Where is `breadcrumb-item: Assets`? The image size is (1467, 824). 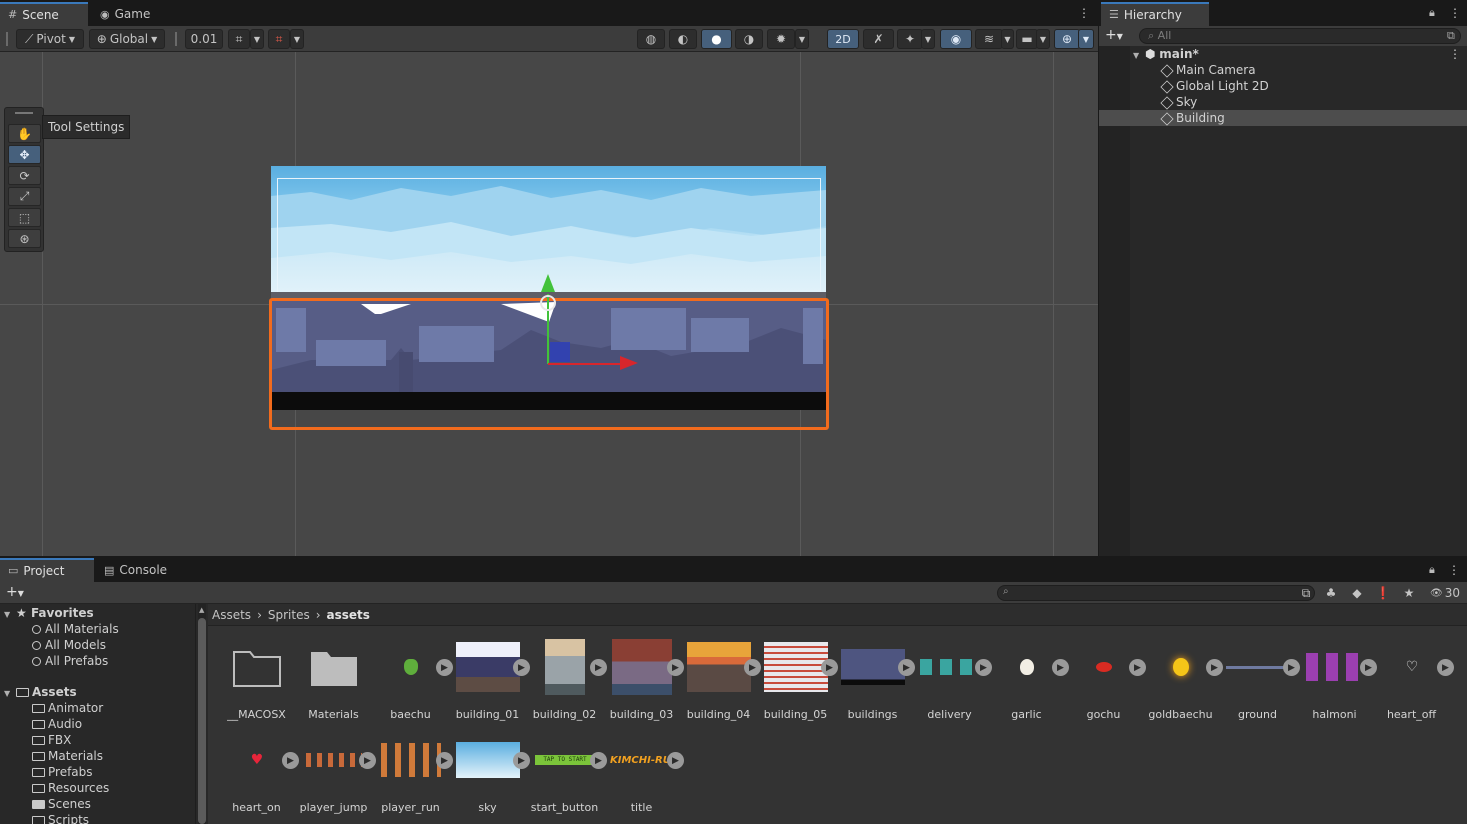 breadcrumb-item: Assets is located at coordinates (231, 615).